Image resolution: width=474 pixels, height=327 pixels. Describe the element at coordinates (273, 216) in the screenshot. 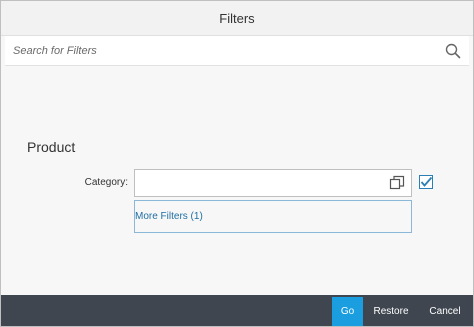

I see `more-filters-box: More Filters (1)` at that location.